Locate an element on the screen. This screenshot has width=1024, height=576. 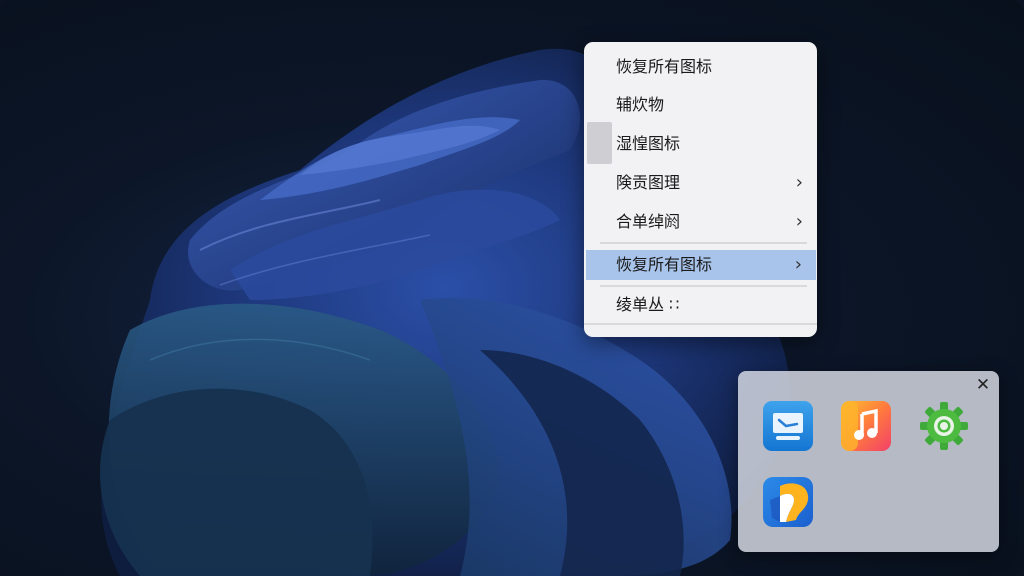
menu-item-label: 湿惶图标 is located at coordinates (648, 143).